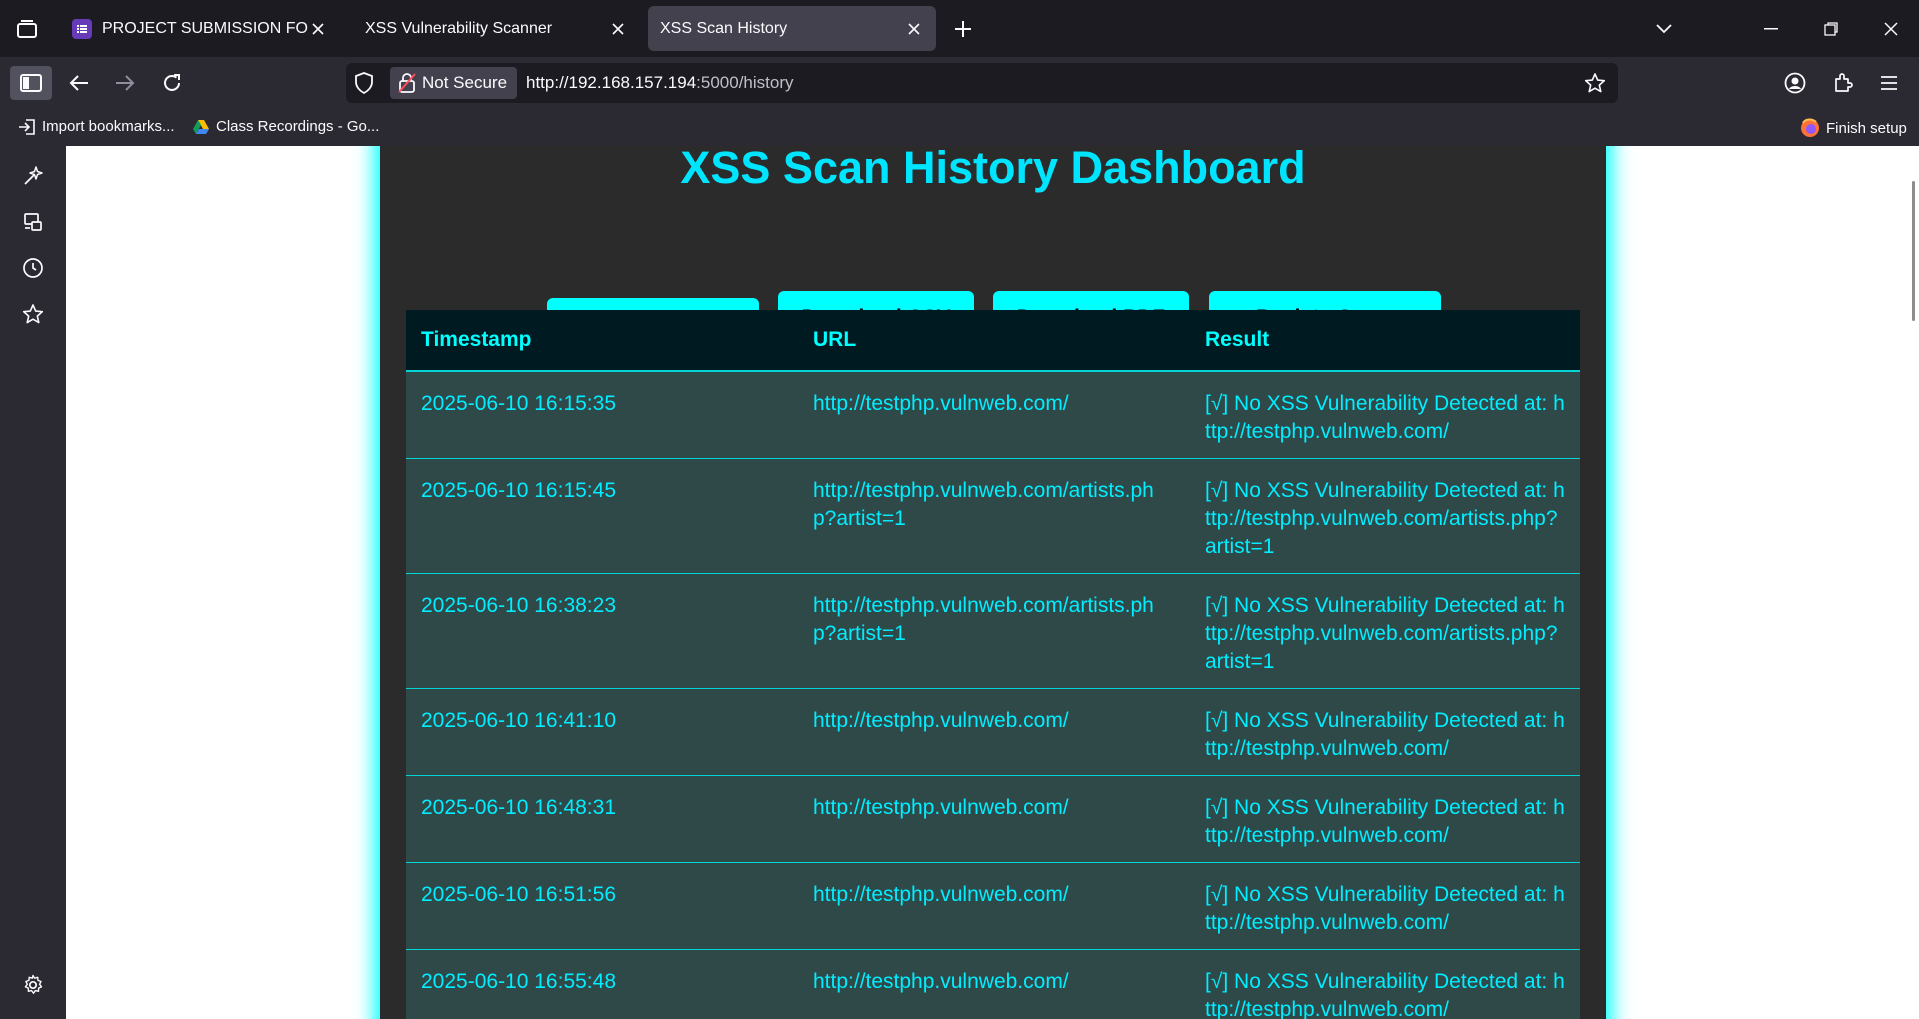 The image size is (1919, 1019). Describe the element at coordinates (459, 28) in the screenshot. I see `tab-label: XSS Vulnerability Scanner` at that location.